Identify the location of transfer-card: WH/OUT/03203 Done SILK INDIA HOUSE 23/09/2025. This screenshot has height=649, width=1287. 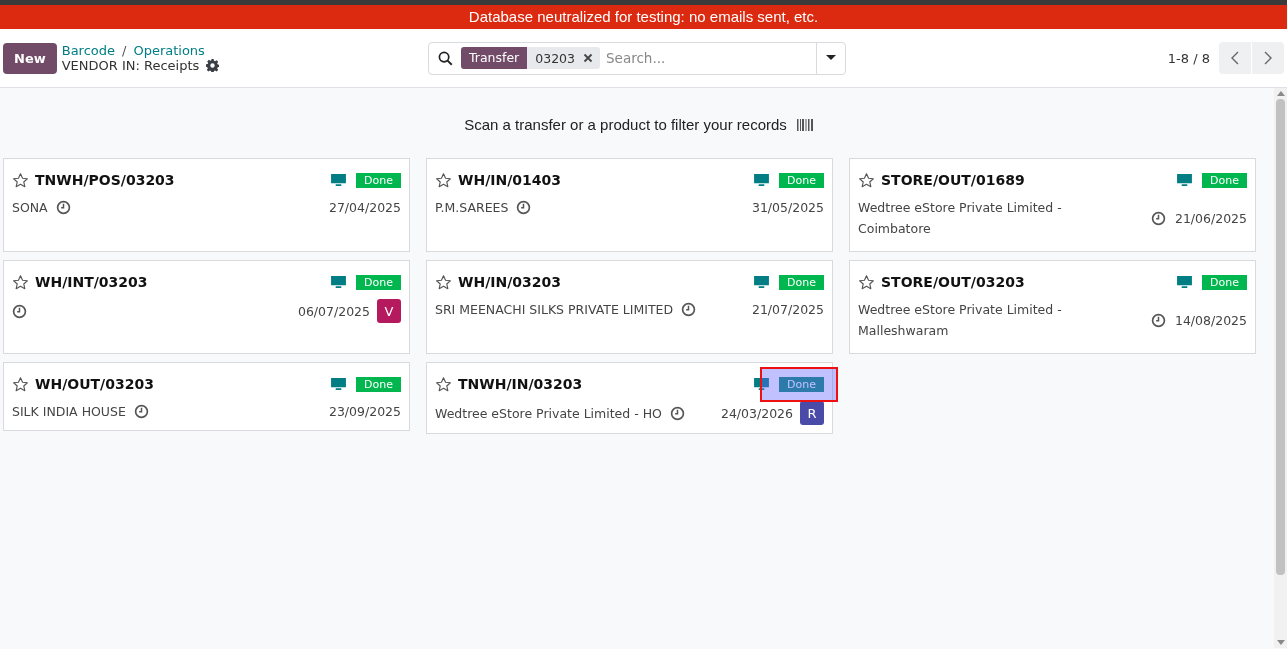
(206, 396).